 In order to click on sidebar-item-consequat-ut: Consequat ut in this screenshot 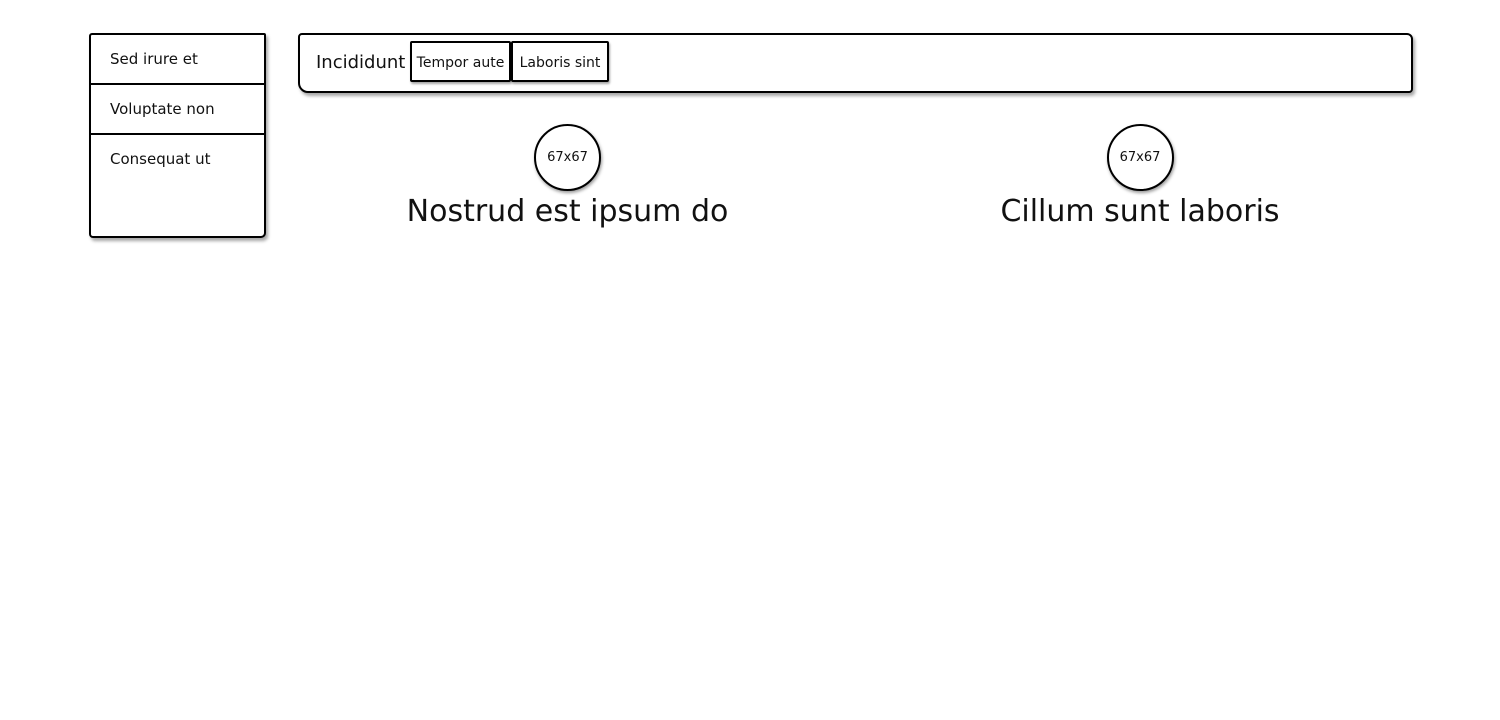, I will do `click(177, 159)`.